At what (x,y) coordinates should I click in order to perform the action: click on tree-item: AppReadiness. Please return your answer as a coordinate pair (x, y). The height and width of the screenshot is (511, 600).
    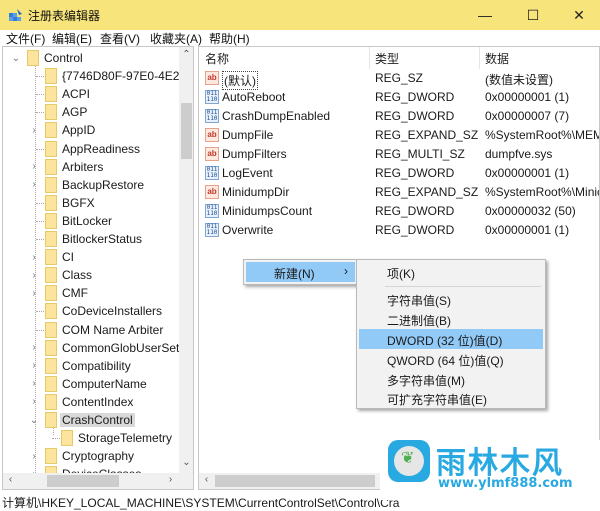
    Looking at the image, I should click on (91, 149).